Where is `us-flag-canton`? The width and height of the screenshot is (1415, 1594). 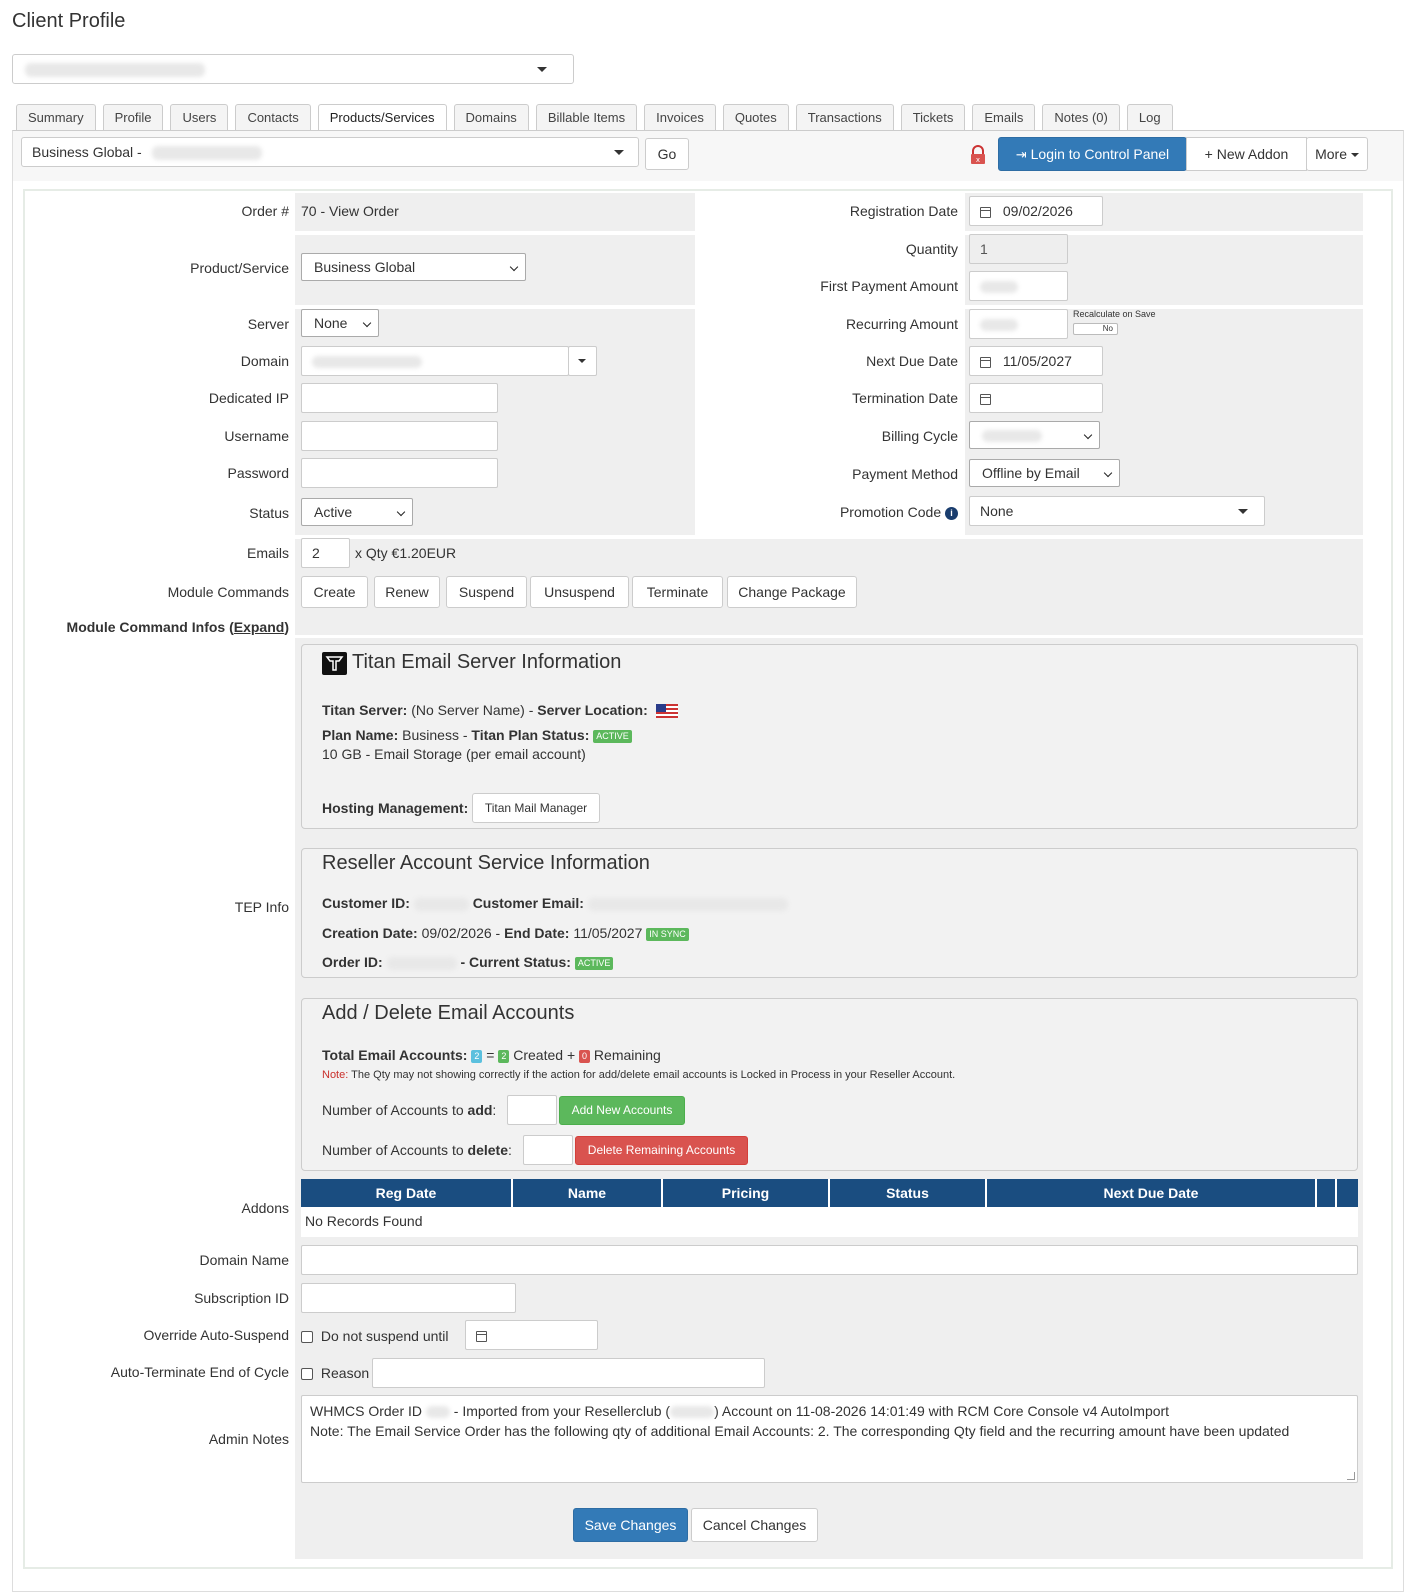 us-flag-canton is located at coordinates (660, 708).